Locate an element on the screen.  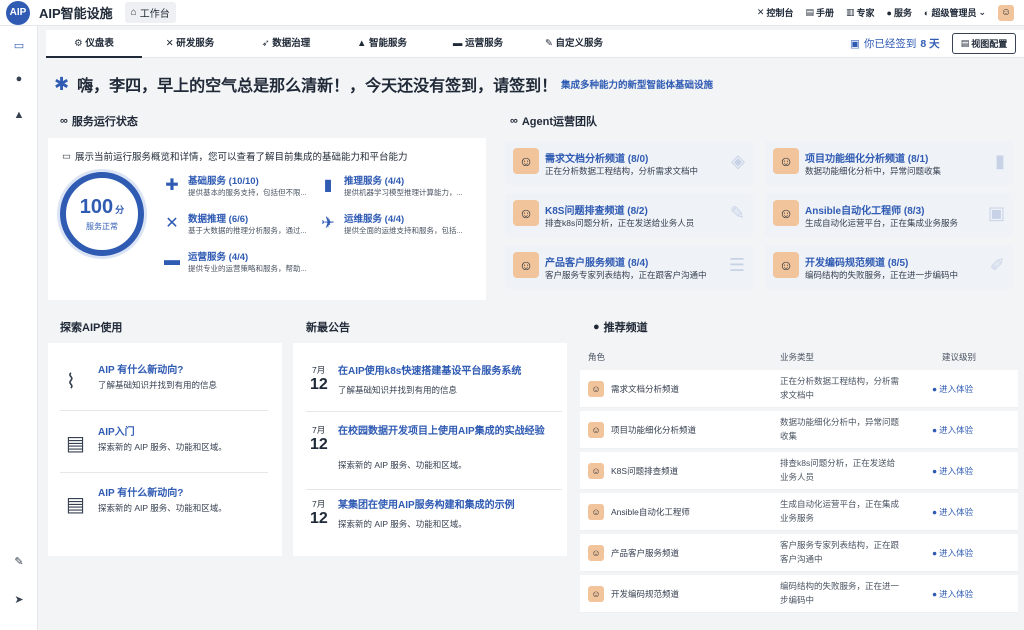
tab-ops-service: ▬ 运营服务 is located at coordinates (478, 44).